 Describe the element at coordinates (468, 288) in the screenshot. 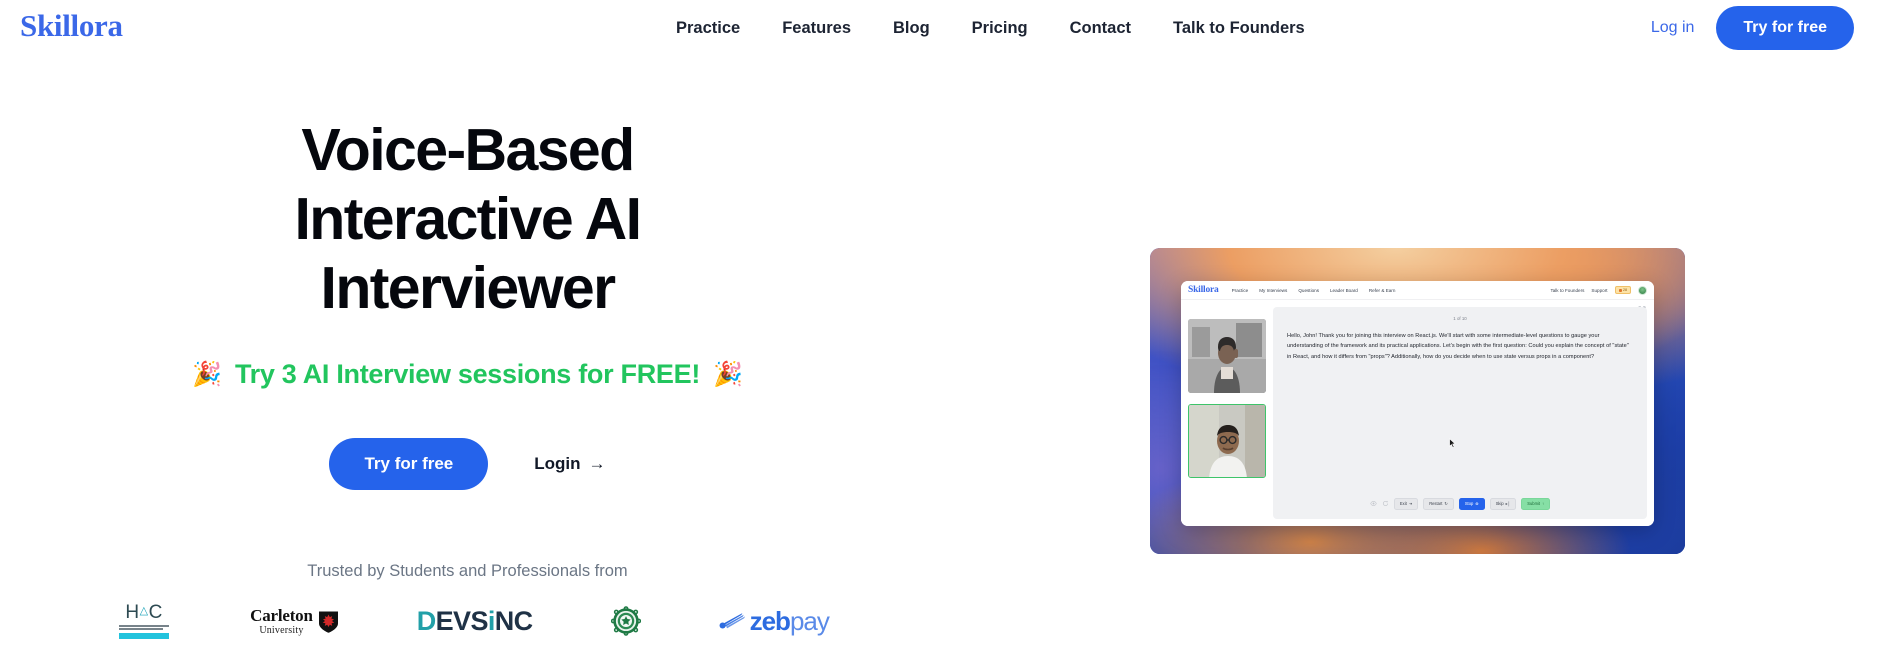

I see `hero-title-line-3: Interviewer` at that location.